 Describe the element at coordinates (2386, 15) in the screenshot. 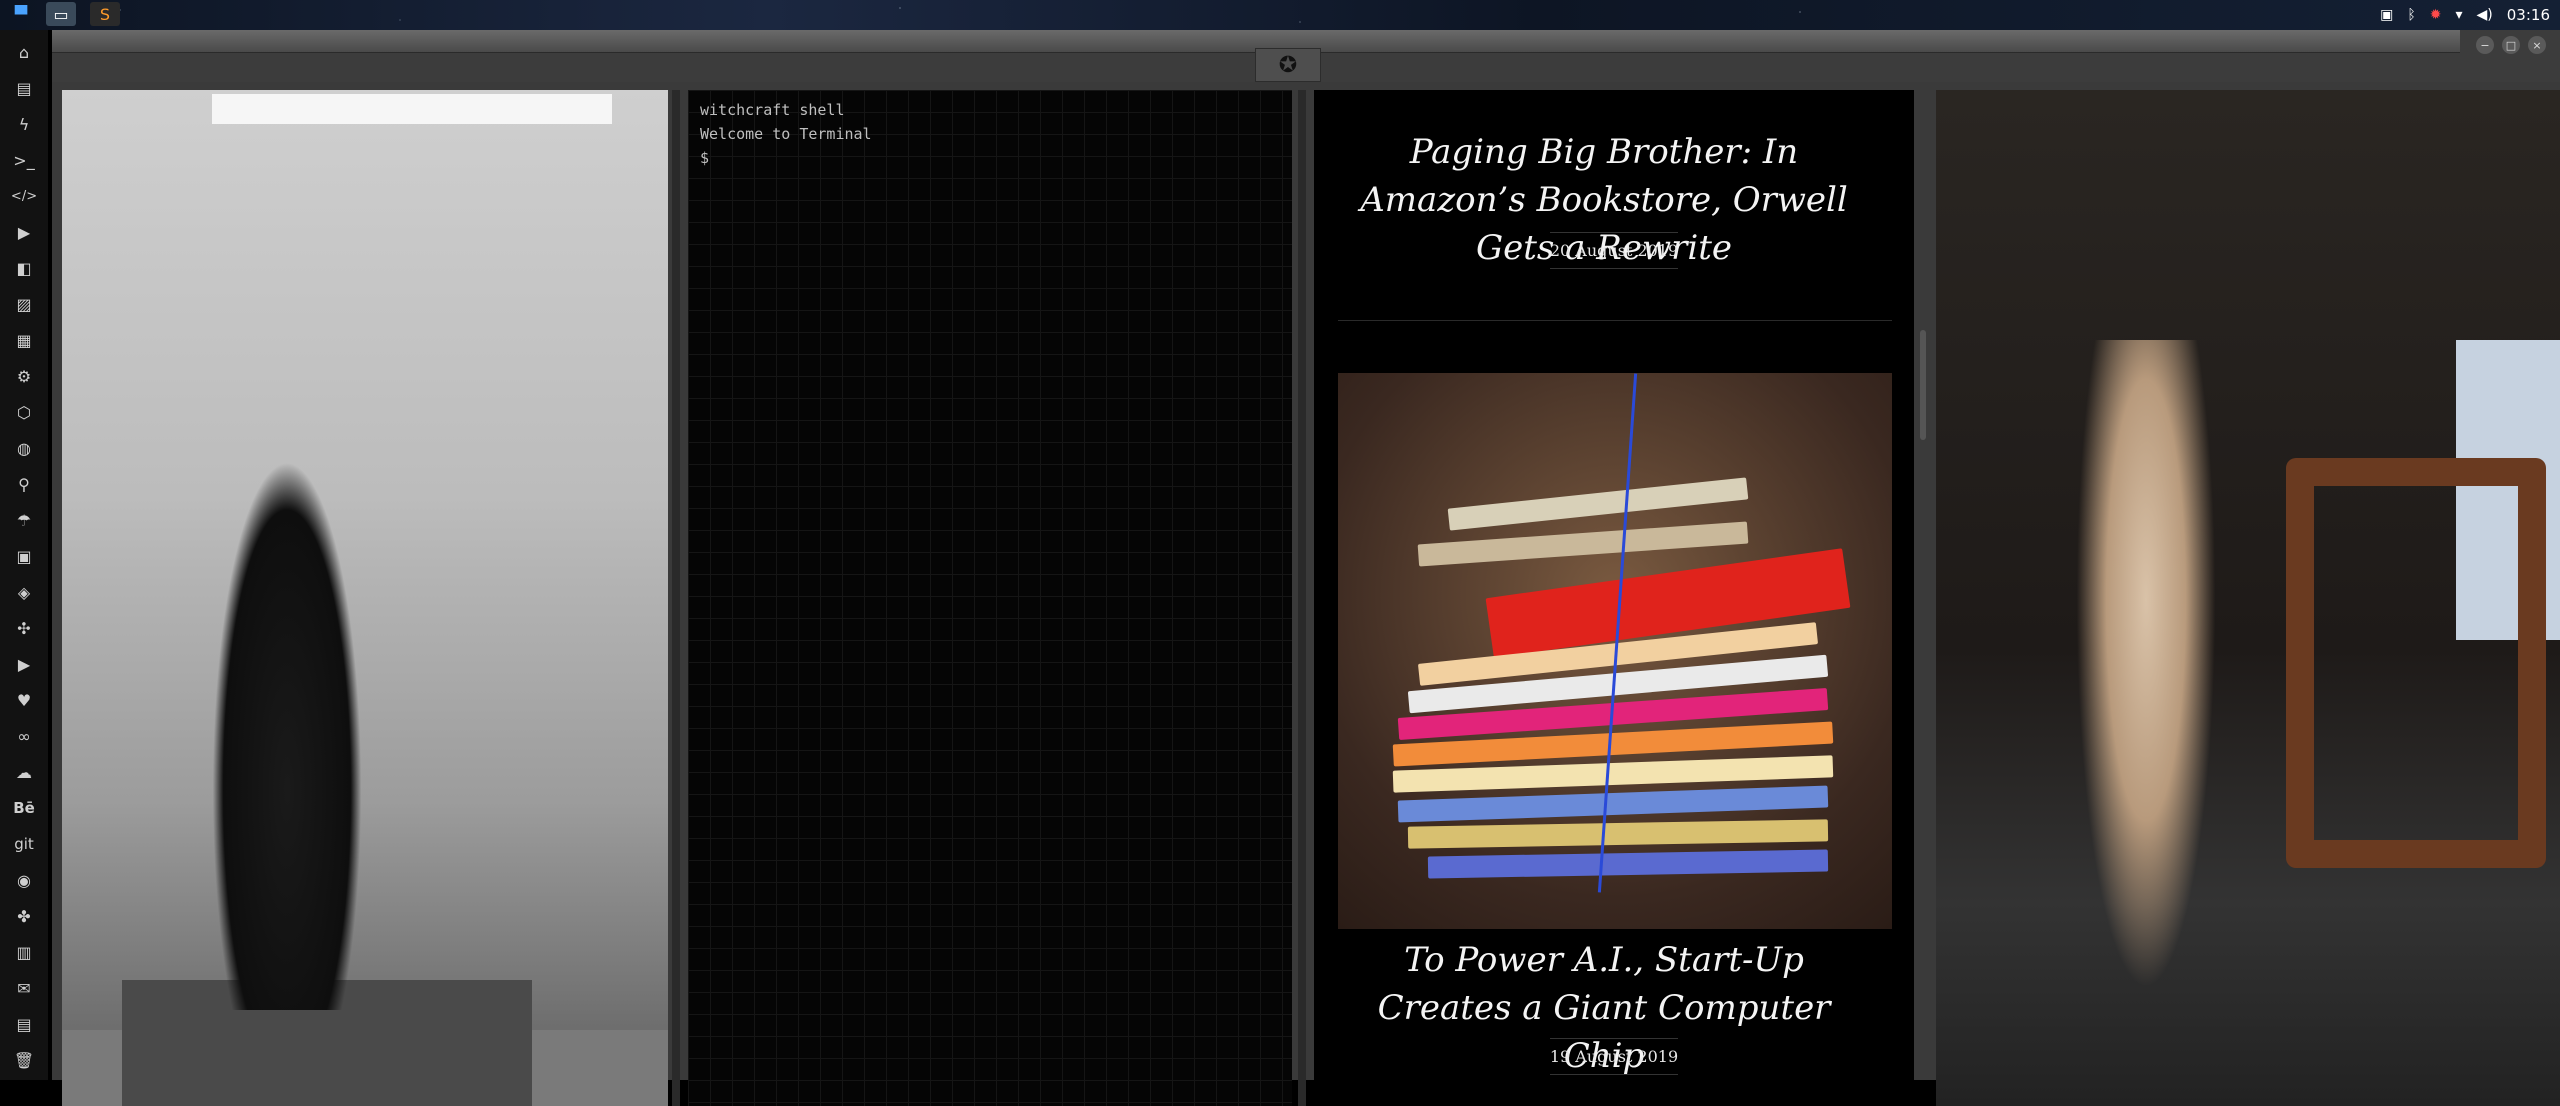

I see `screenshot-icon: ▣` at that location.